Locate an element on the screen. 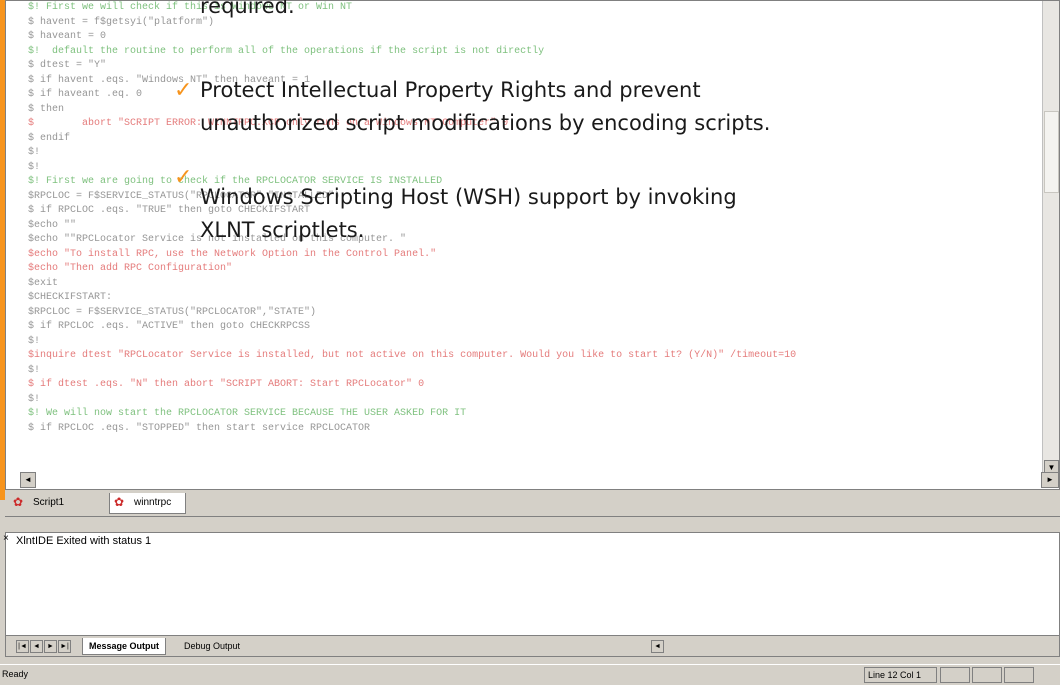 The height and width of the screenshot is (685, 1060). tab-script1: ✿ Script1 is located at coordinates (43, 503).